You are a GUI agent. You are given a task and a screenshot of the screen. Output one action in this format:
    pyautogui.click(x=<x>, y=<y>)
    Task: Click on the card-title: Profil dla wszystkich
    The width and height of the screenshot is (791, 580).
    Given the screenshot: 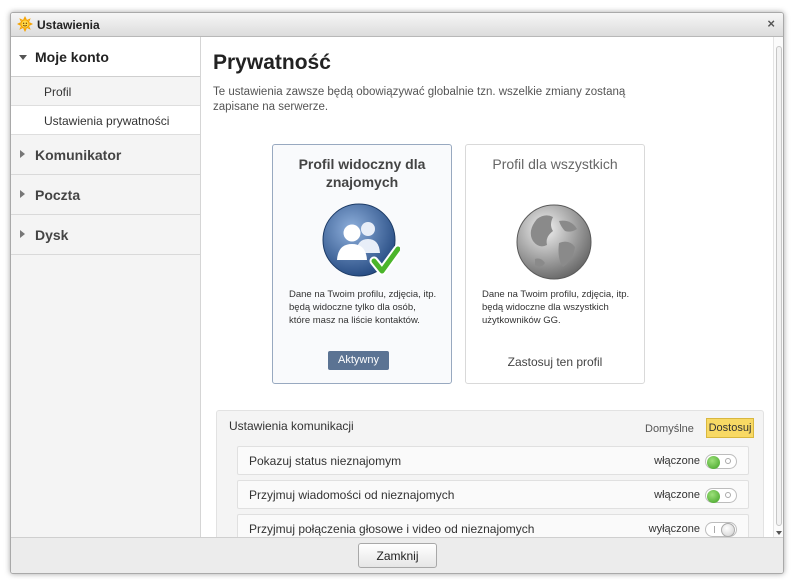 What is the action you would take?
    pyautogui.click(x=555, y=164)
    